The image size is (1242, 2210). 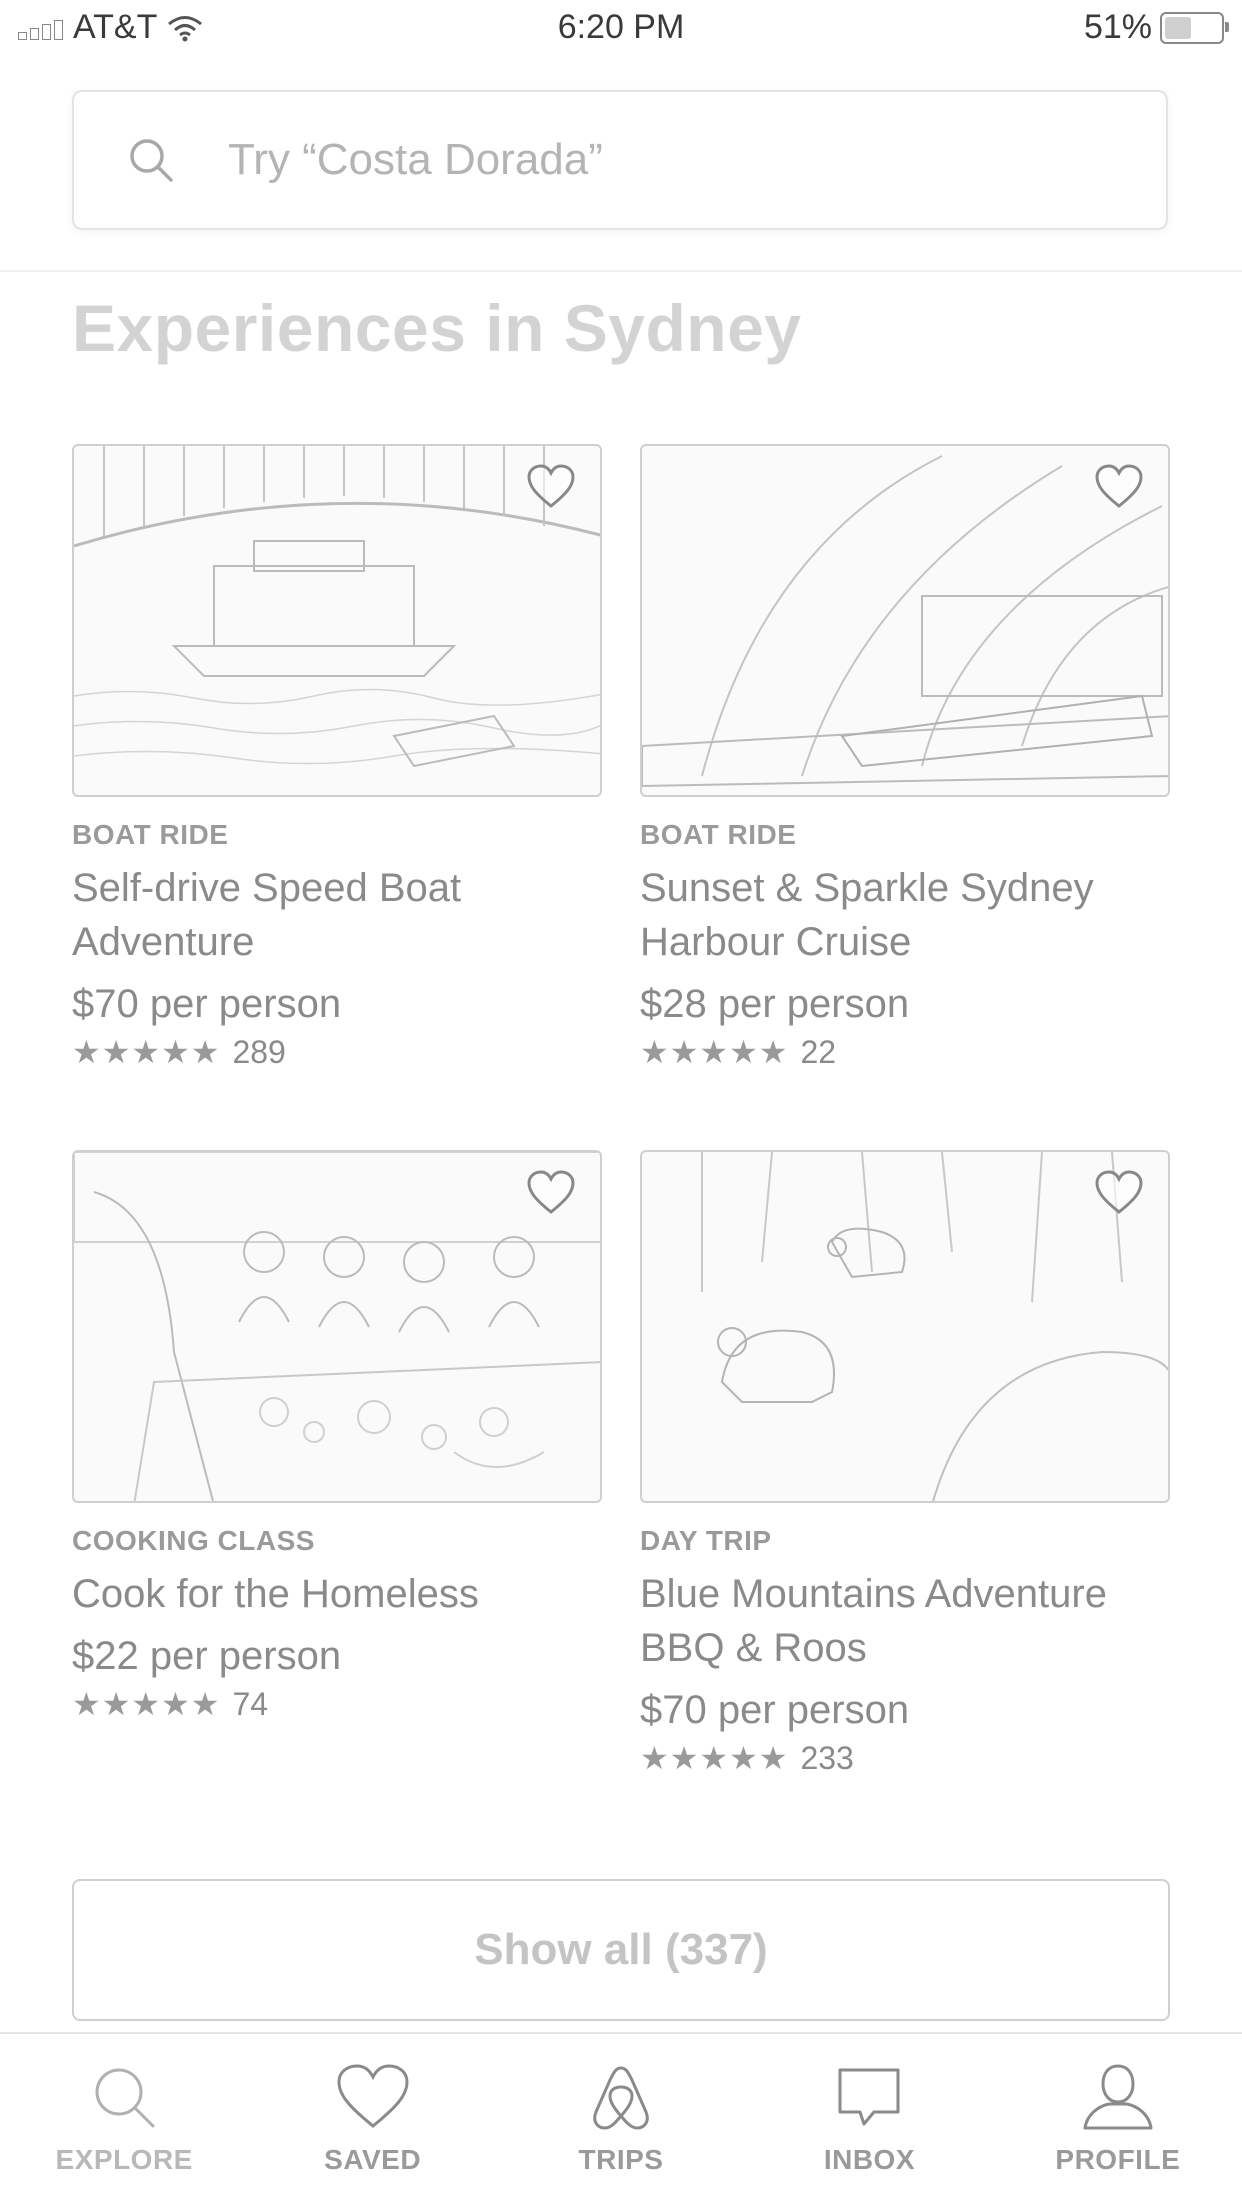 I want to click on experience-title: Self-drive Speed Boat Adventure, so click(x=267, y=915).